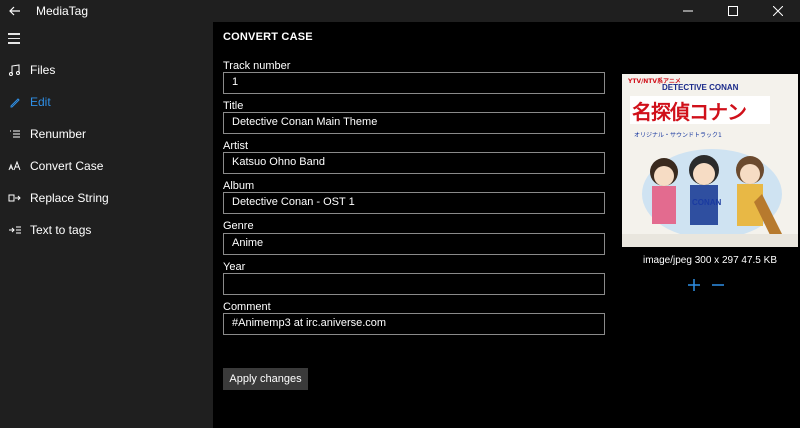  I want to click on apply-changes-button: Apply changes, so click(265, 379).